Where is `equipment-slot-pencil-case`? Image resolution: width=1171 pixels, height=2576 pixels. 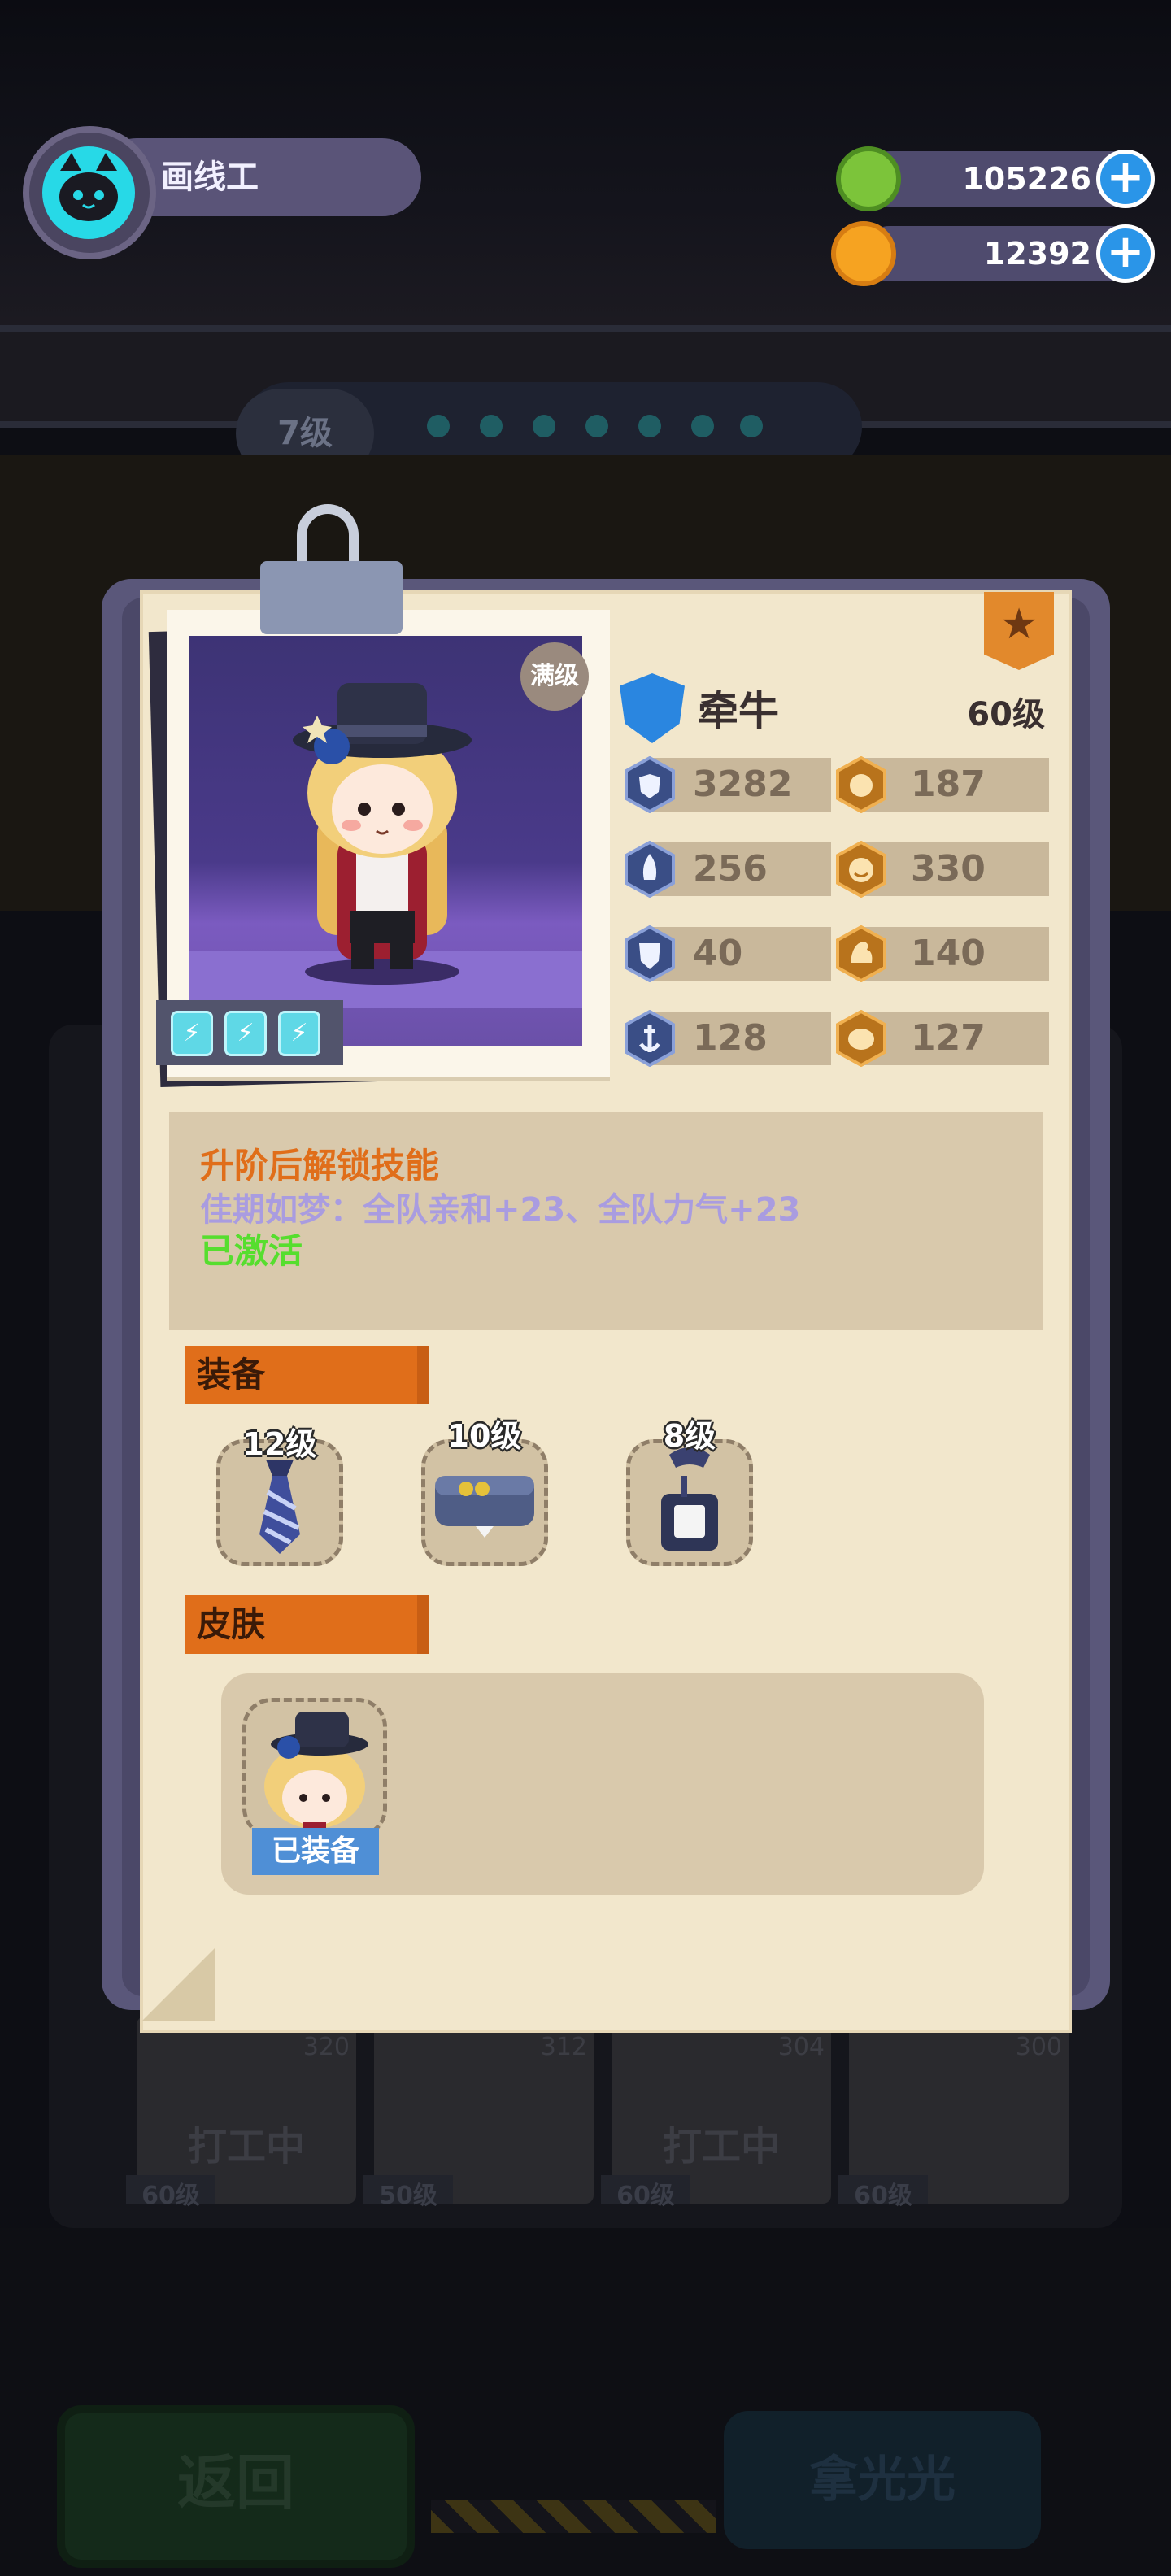 equipment-slot-pencil-case is located at coordinates (484, 1503).